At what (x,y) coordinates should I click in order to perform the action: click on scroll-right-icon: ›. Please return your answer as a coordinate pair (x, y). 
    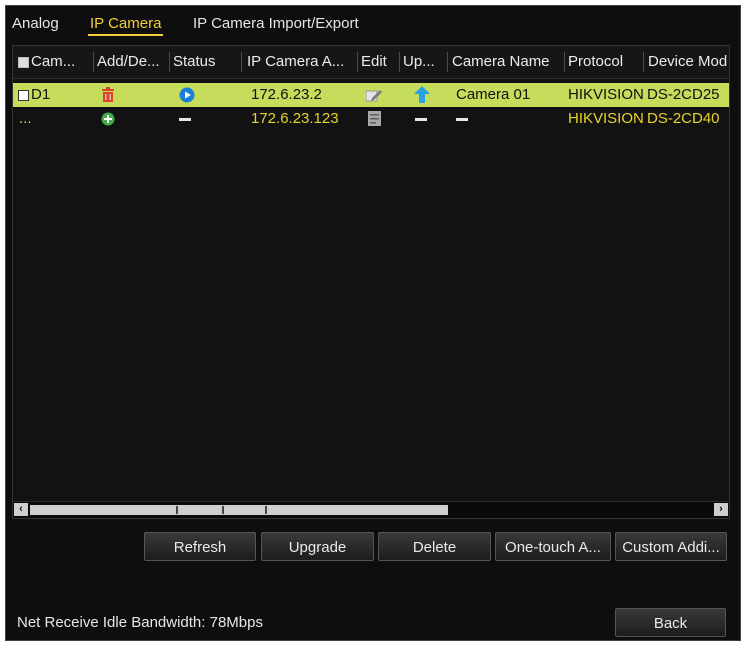
    Looking at the image, I should click on (721, 509).